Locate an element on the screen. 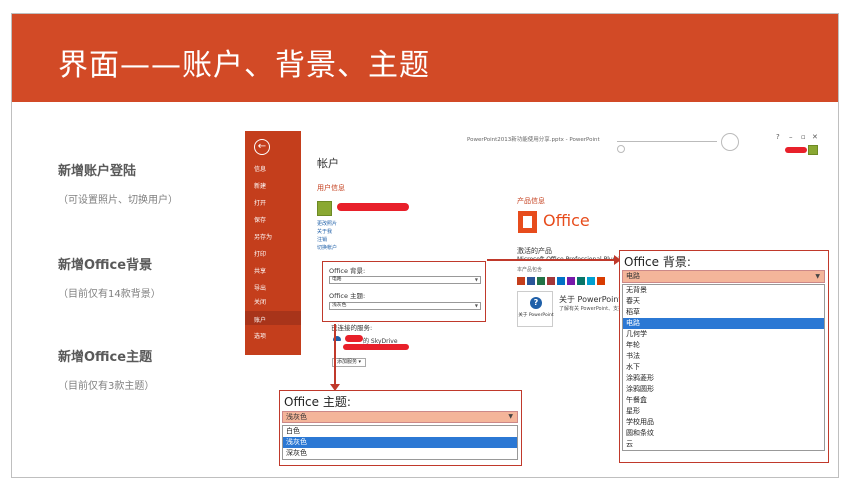 Image resolution: width=850 pixels, height=488 pixels. option-item: 学校用品 is located at coordinates (723, 422).